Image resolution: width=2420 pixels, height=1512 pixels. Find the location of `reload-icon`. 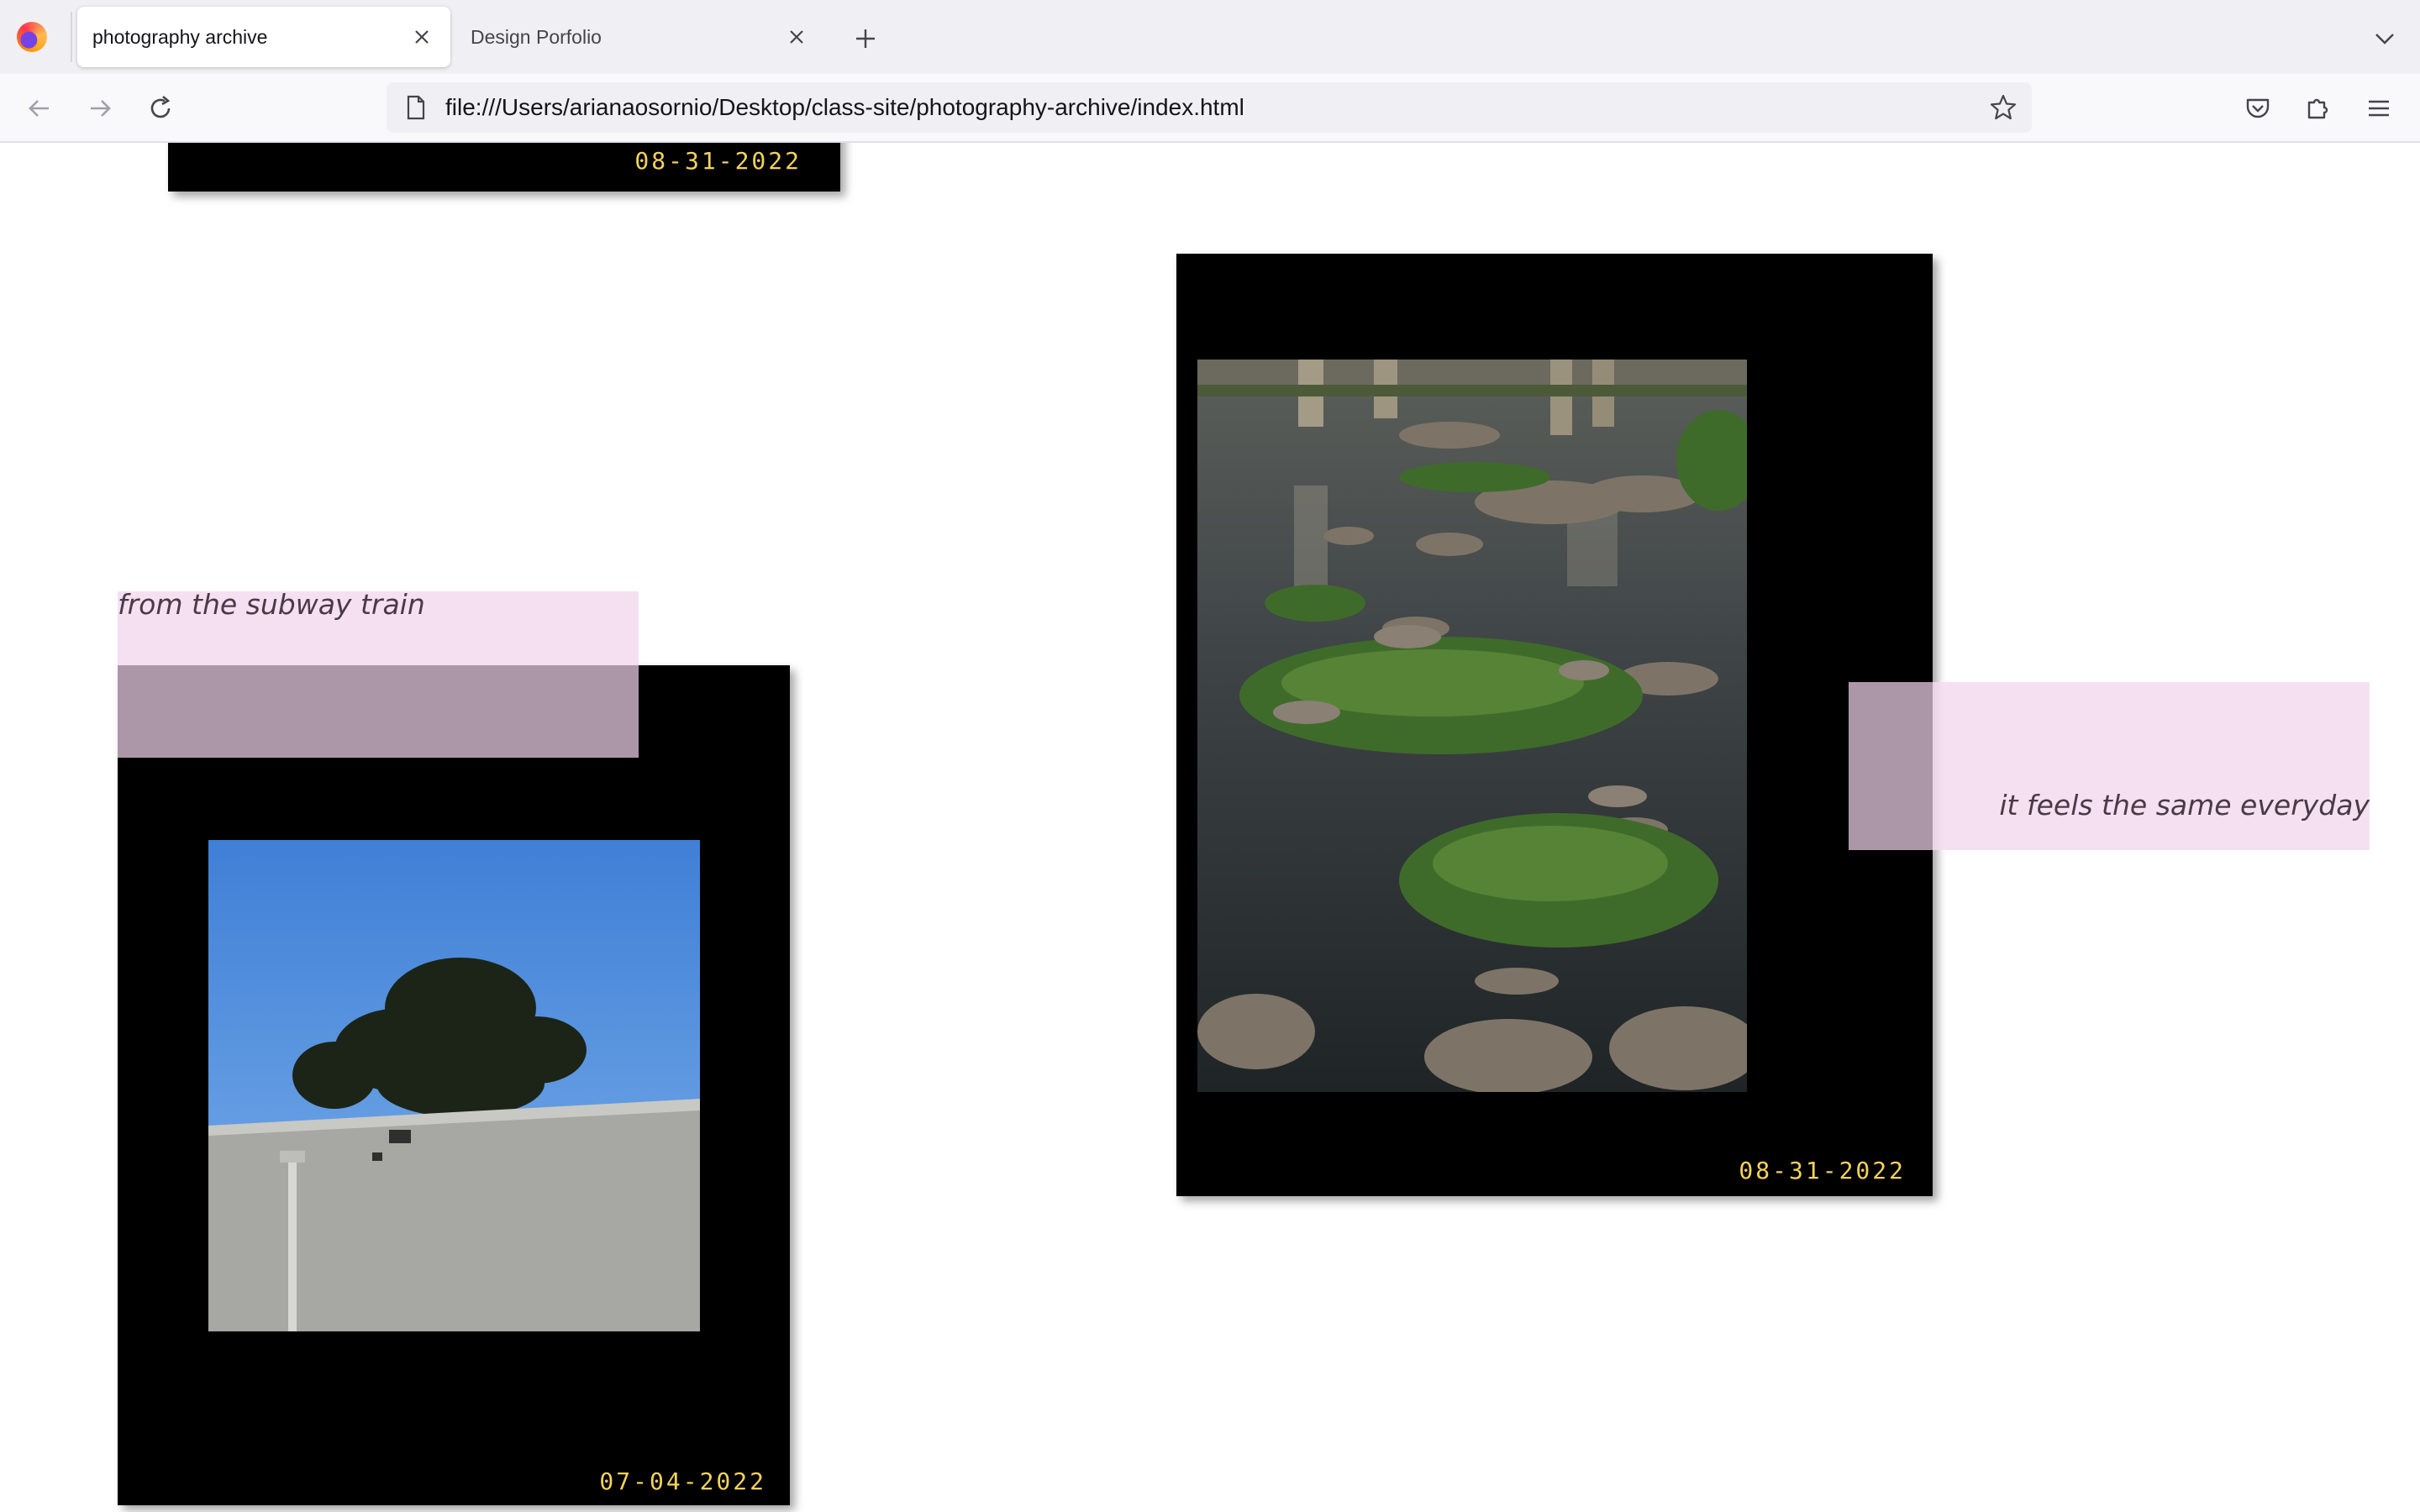

reload-icon is located at coordinates (161, 108).